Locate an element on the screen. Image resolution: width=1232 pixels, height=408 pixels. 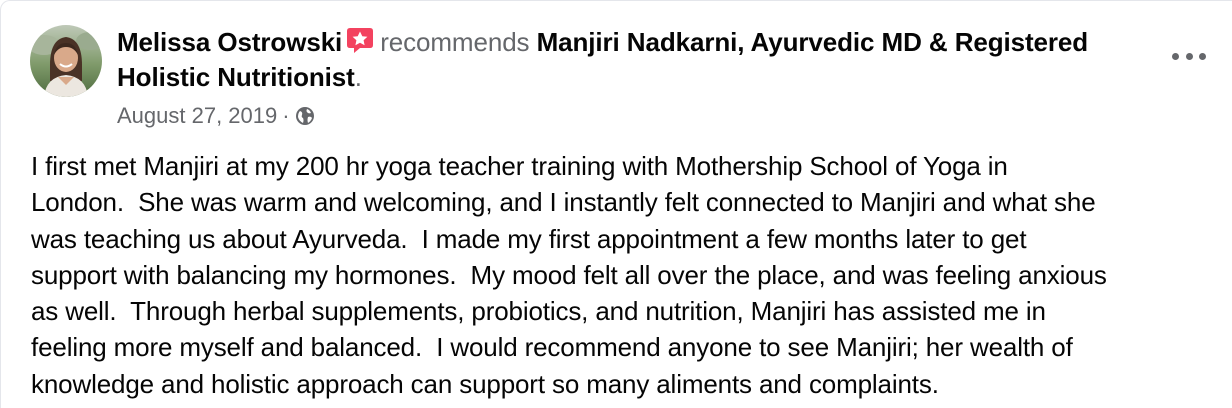
avatar-photo is located at coordinates (66, 61).